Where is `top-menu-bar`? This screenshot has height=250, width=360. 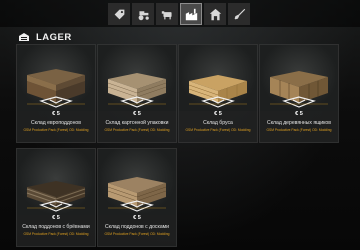
top-menu-bar is located at coordinates (180, 13).